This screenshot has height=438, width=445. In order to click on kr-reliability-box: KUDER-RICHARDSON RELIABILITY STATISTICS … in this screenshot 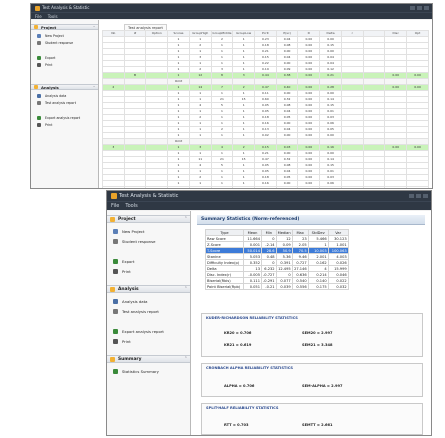, I will do `click(312, 335)`.